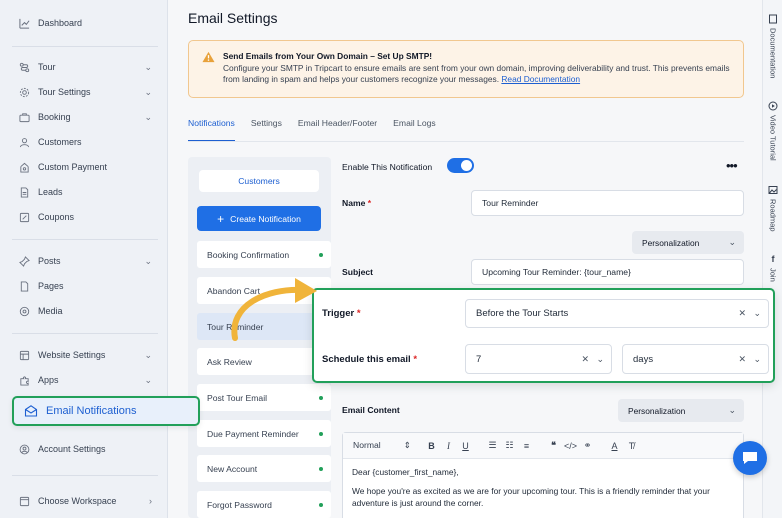 The width and height of the screenshot is (782, 518). I want to click on list-item: Post Tour Email, so click(264, 397).